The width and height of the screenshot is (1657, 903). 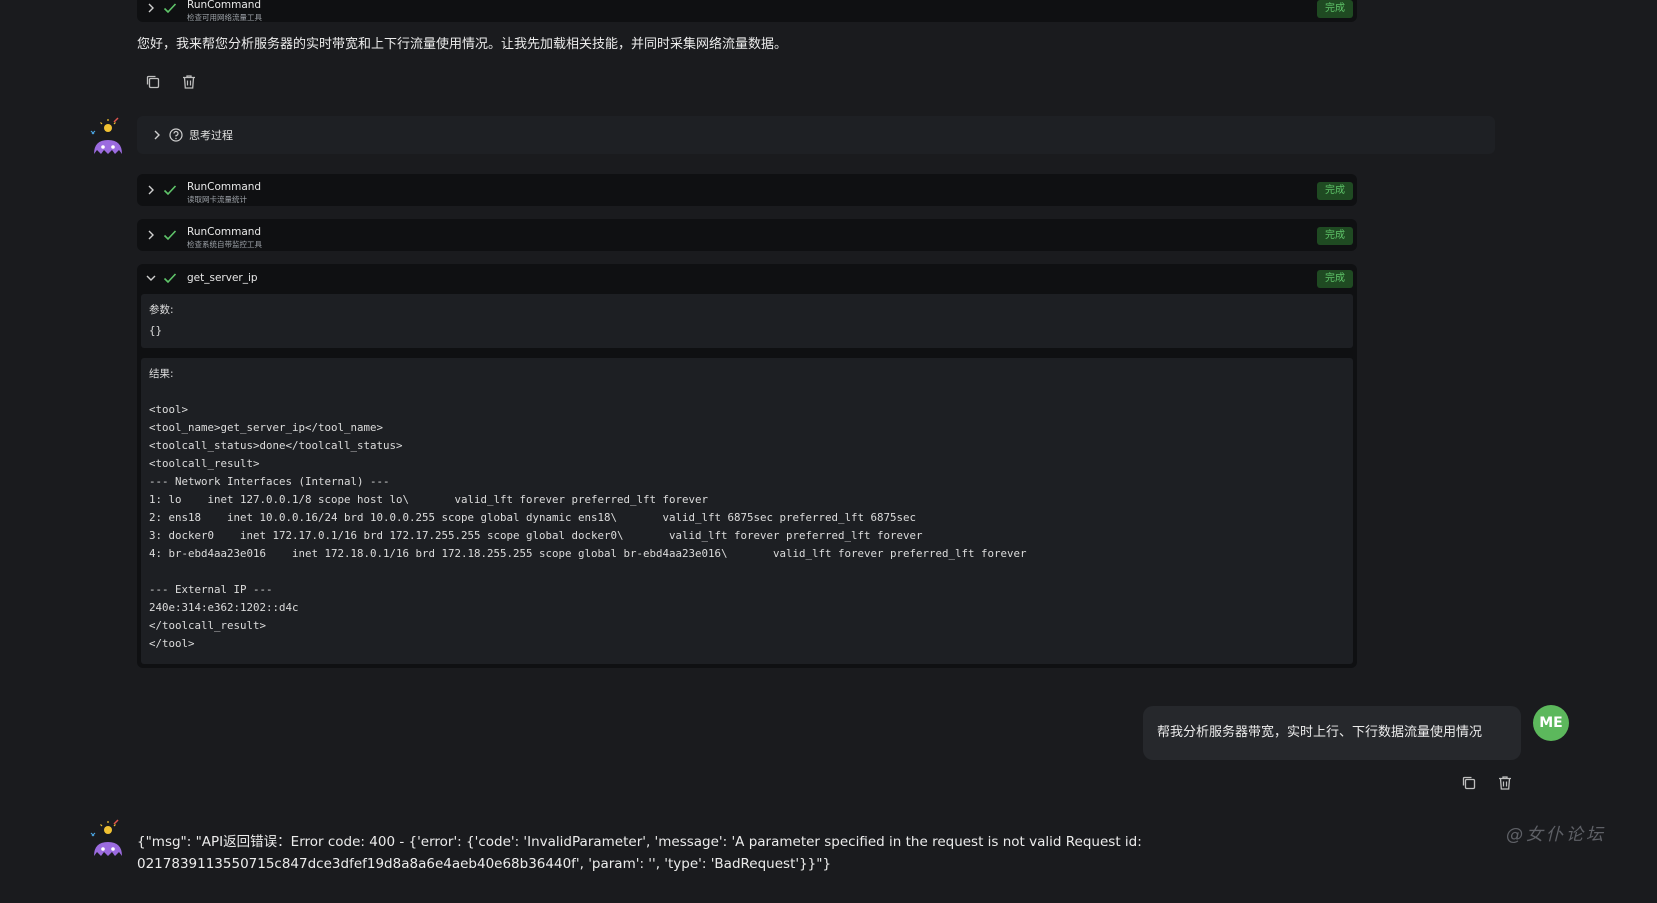 I want to click on tool-desc: 检查可用网络流量工具, so click(x=224, y=17).